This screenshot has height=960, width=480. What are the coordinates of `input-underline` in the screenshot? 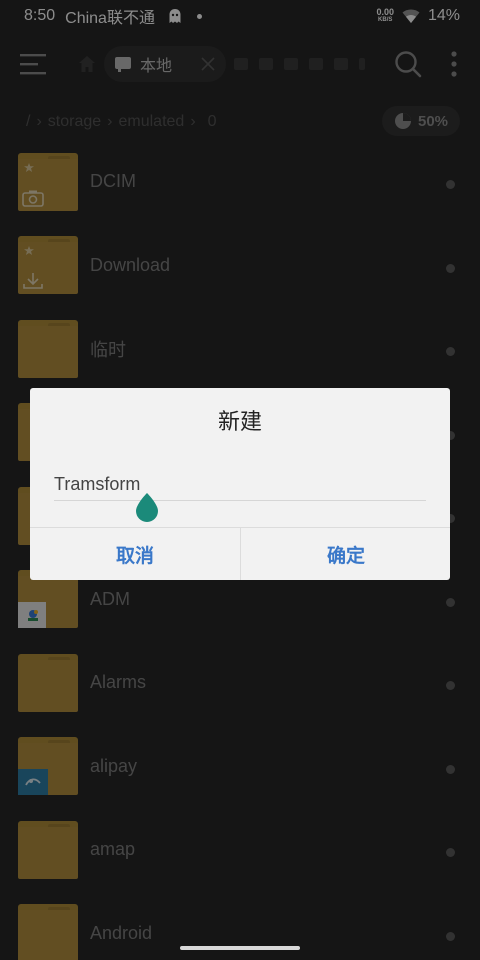 It's located at (240, 500).